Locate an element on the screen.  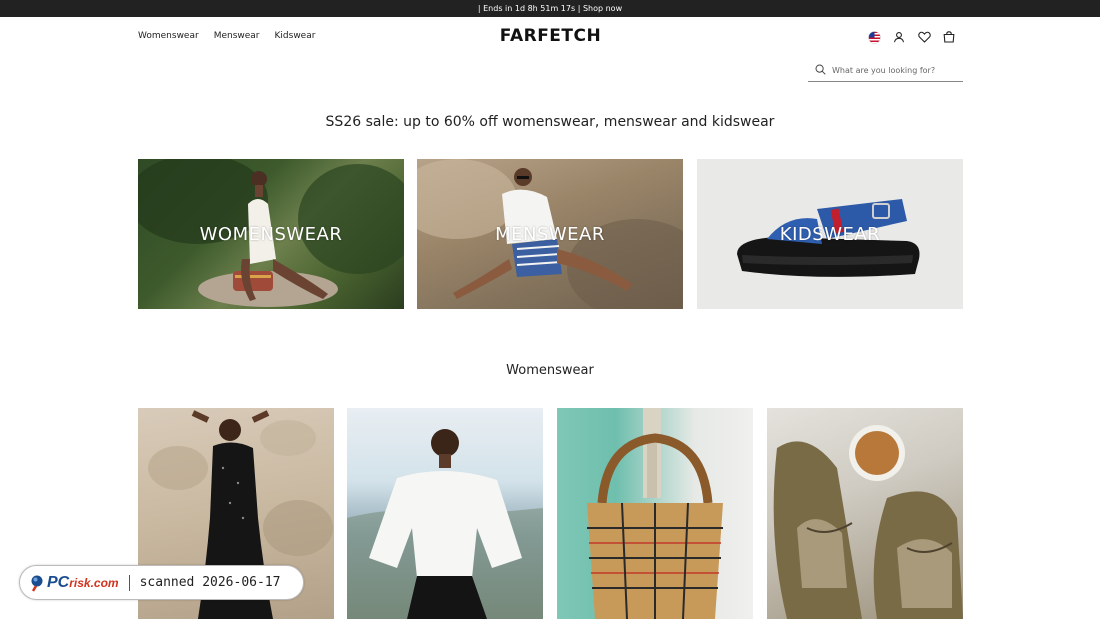
nav-kidswear: Kidswear is located at coordinates (295, 36).